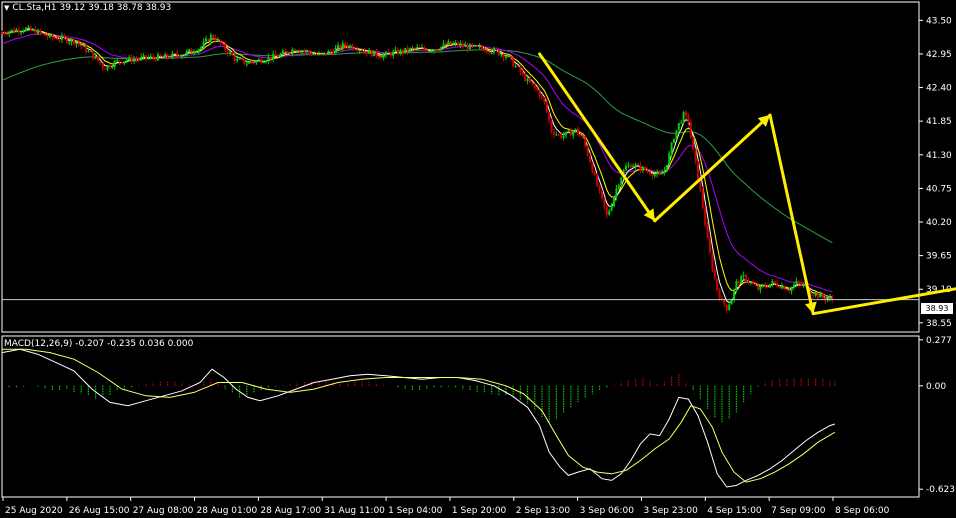 The width and height of the screenshot is (956, 518). I want to click on time-tick-label: 25 Aug 2020, so click(34, 511).